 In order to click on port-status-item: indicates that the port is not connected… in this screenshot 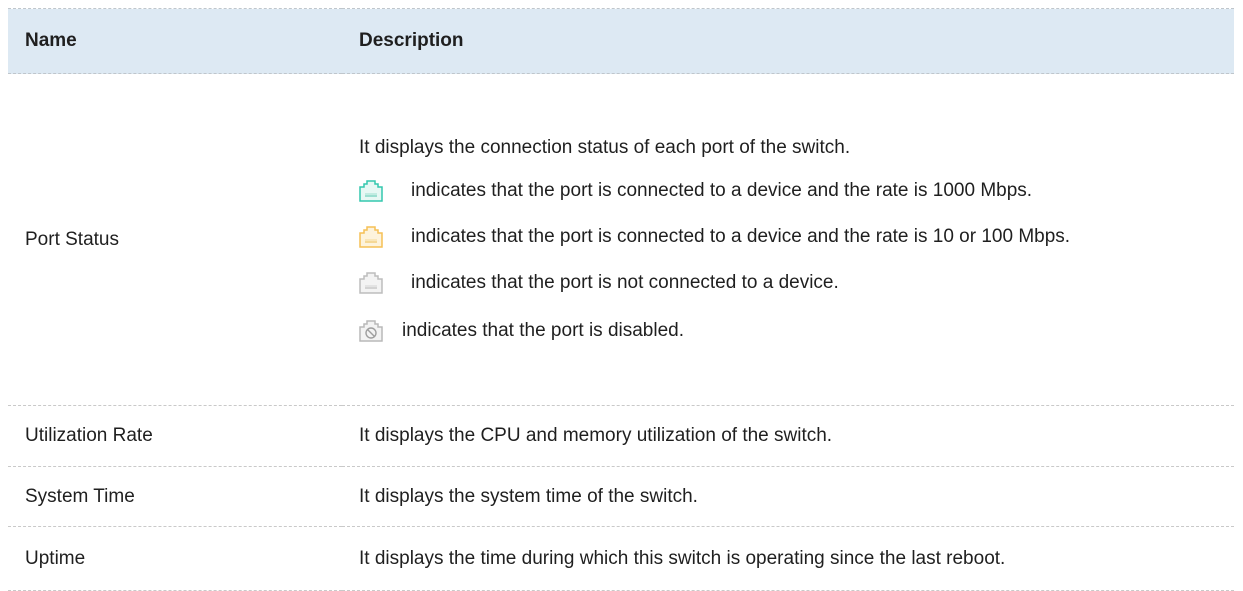, I will do `click(796, 283)`.